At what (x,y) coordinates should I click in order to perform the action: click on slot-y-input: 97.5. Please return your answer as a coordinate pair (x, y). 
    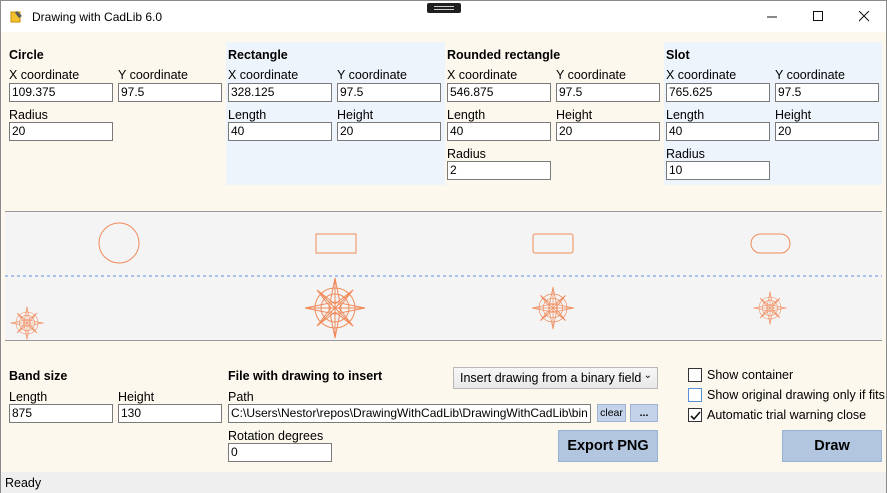
    Looking at the image, I should click on (827, 92).